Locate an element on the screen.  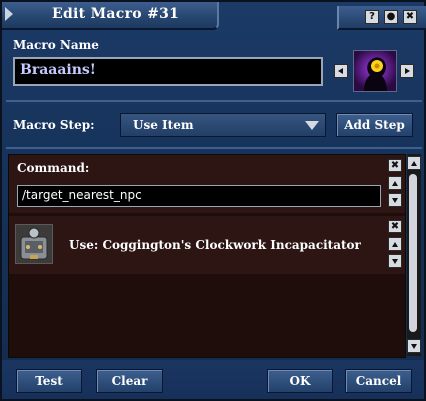
cancel-button: Cancel is located at coordinates (378, 381).